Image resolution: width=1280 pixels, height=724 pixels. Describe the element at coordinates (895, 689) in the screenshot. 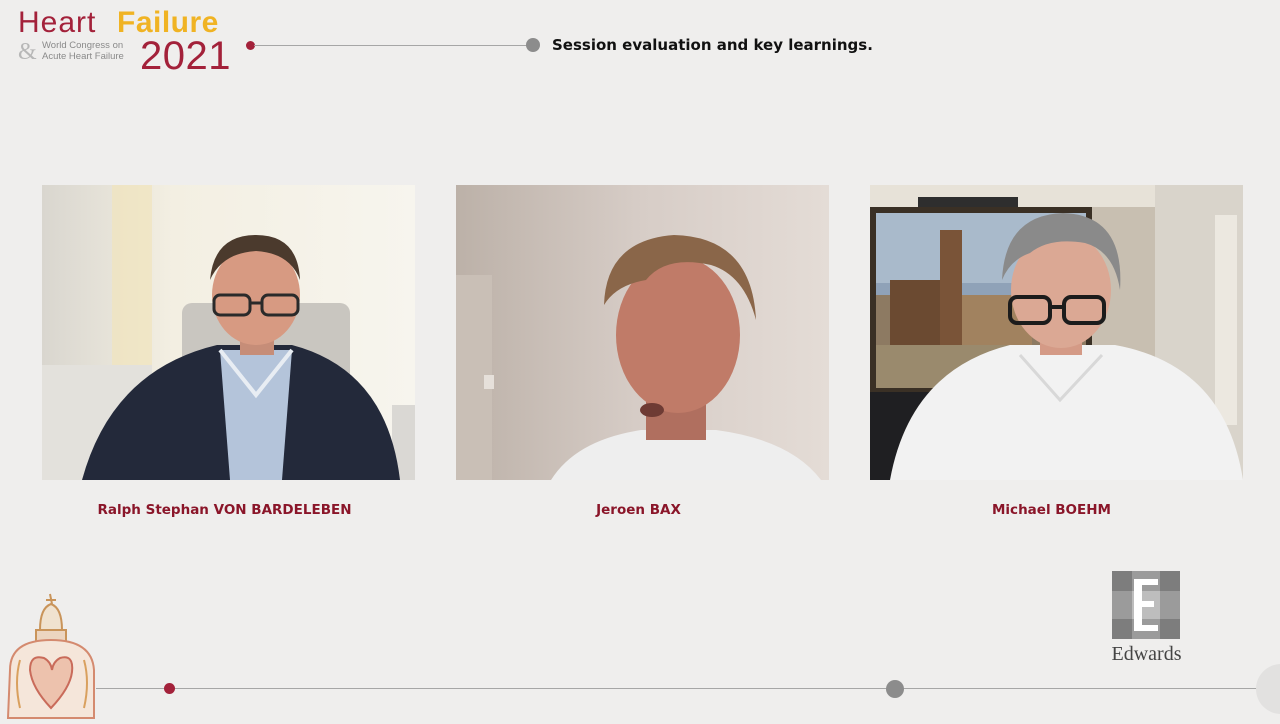

I see `playback-position-marker` at that location.